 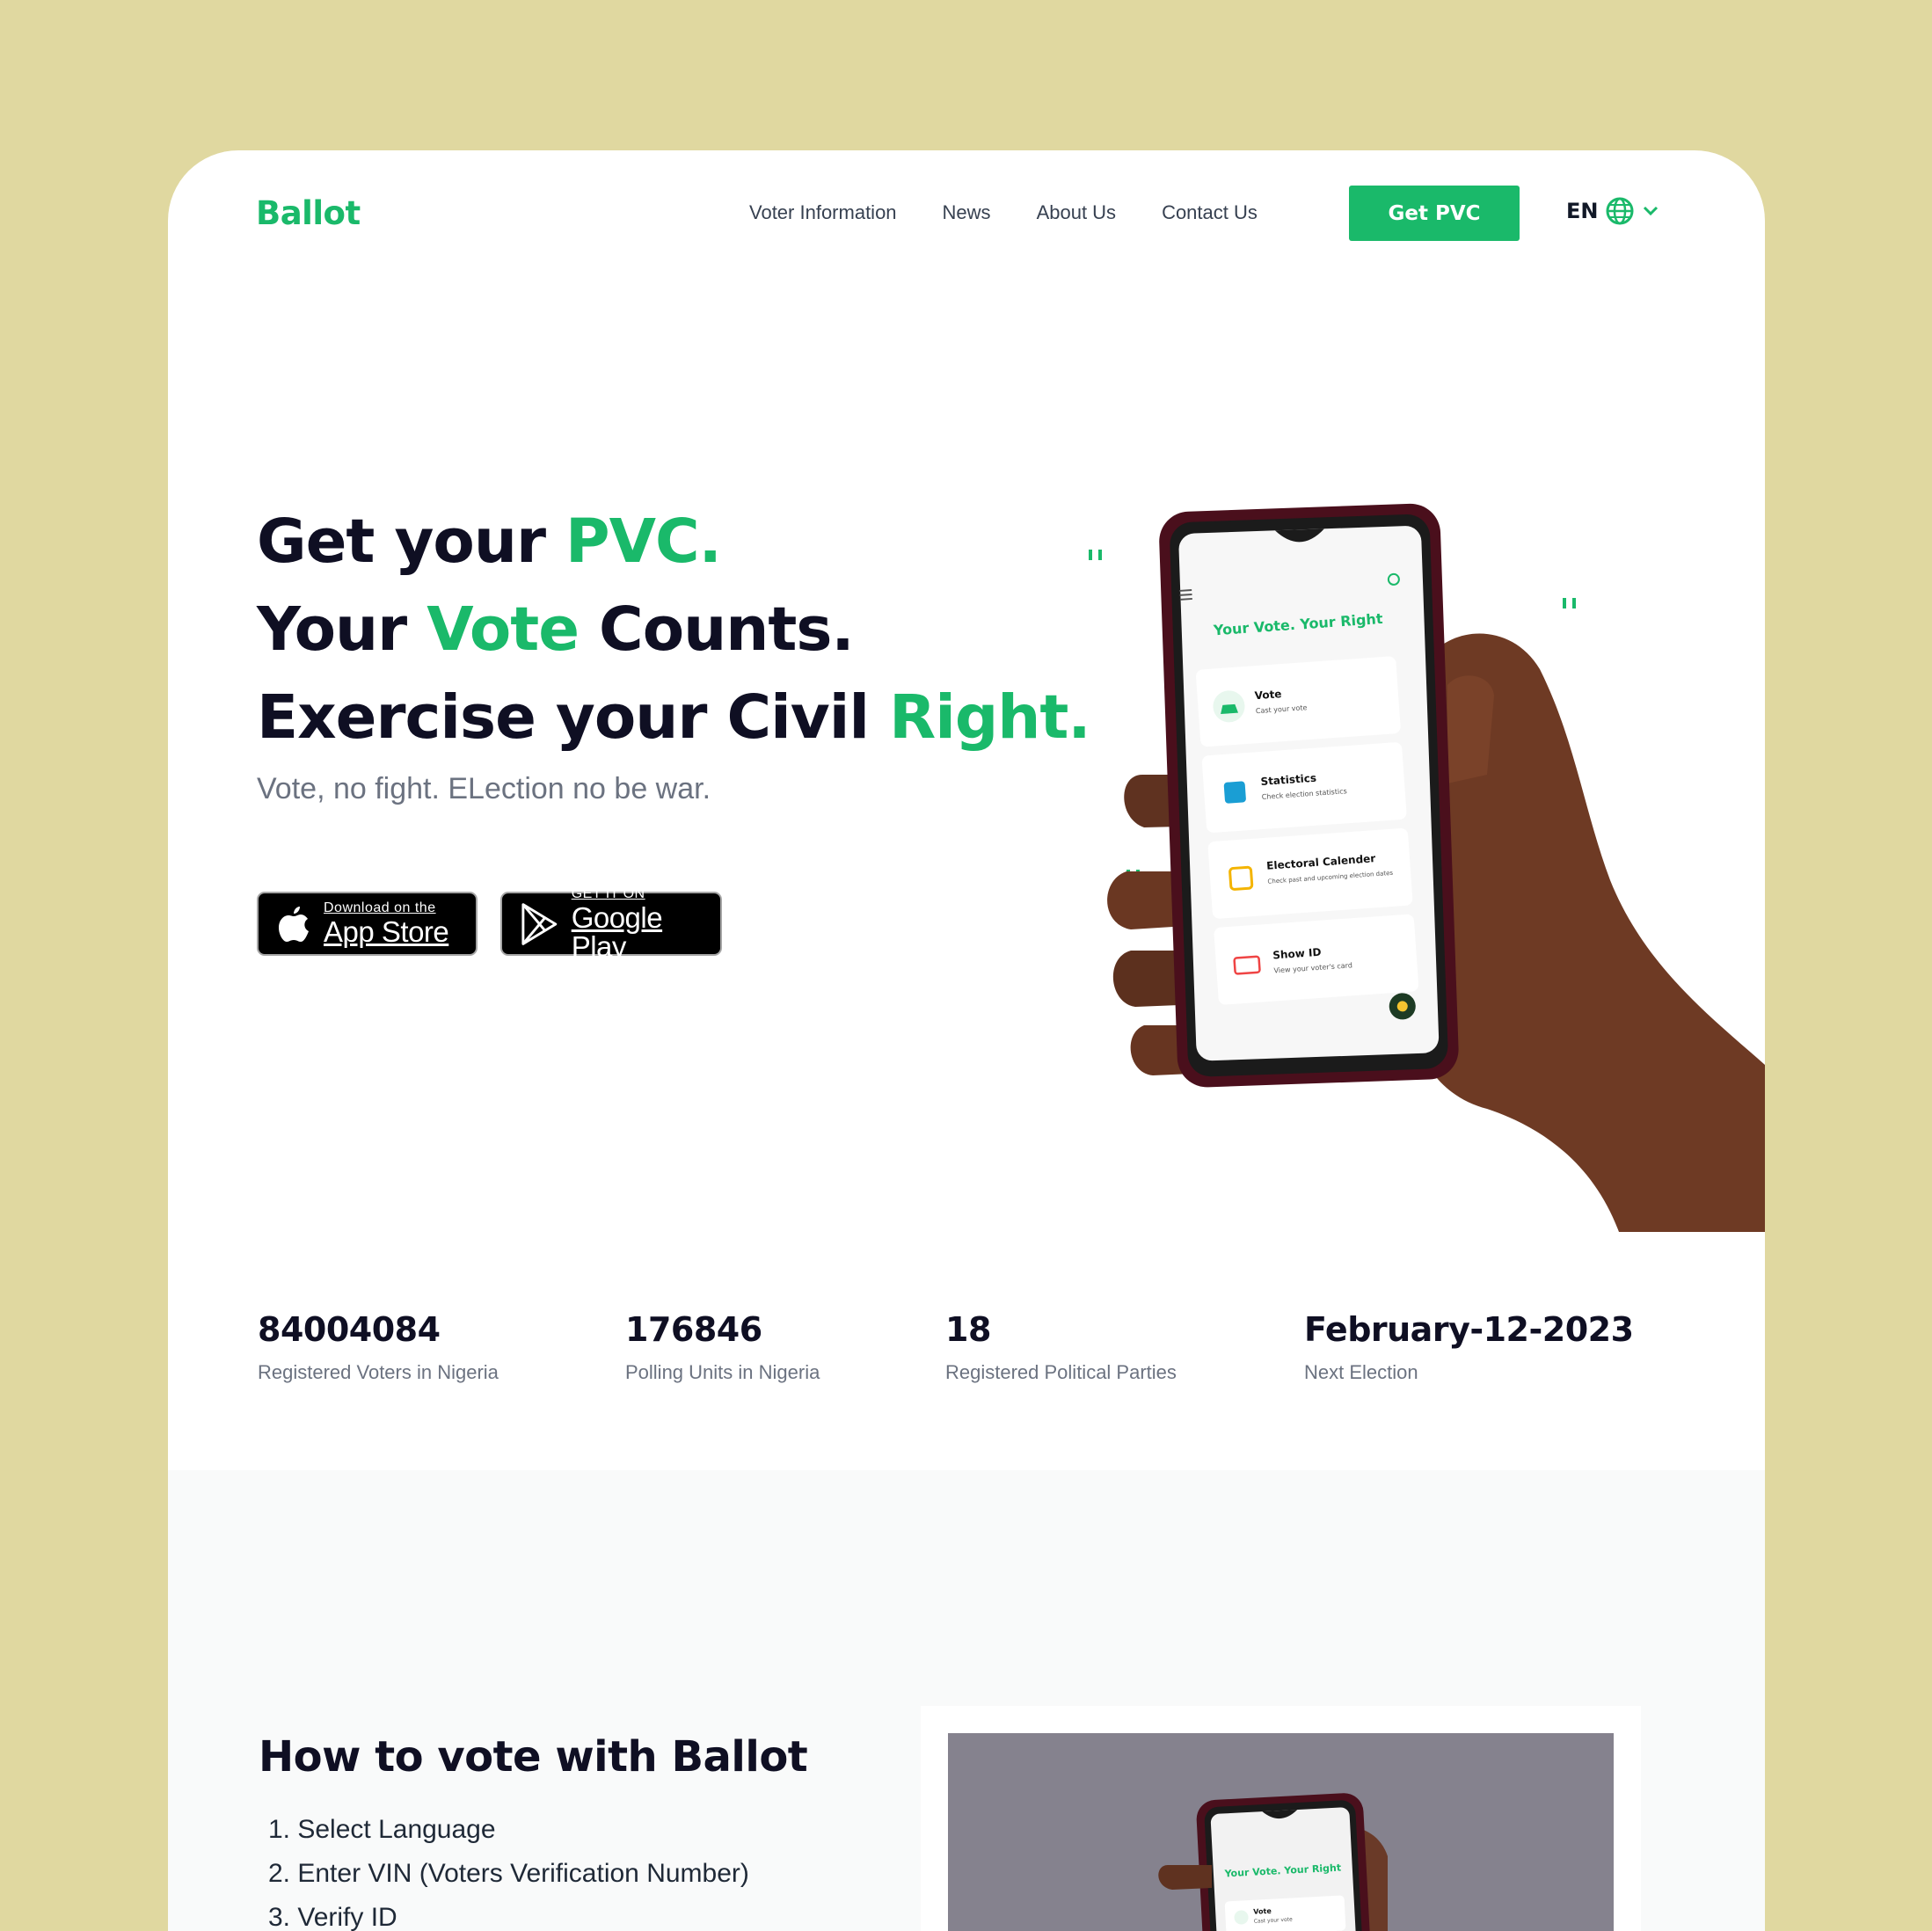 I want to click on nav-link-news: News, so click(x=967, y=212).